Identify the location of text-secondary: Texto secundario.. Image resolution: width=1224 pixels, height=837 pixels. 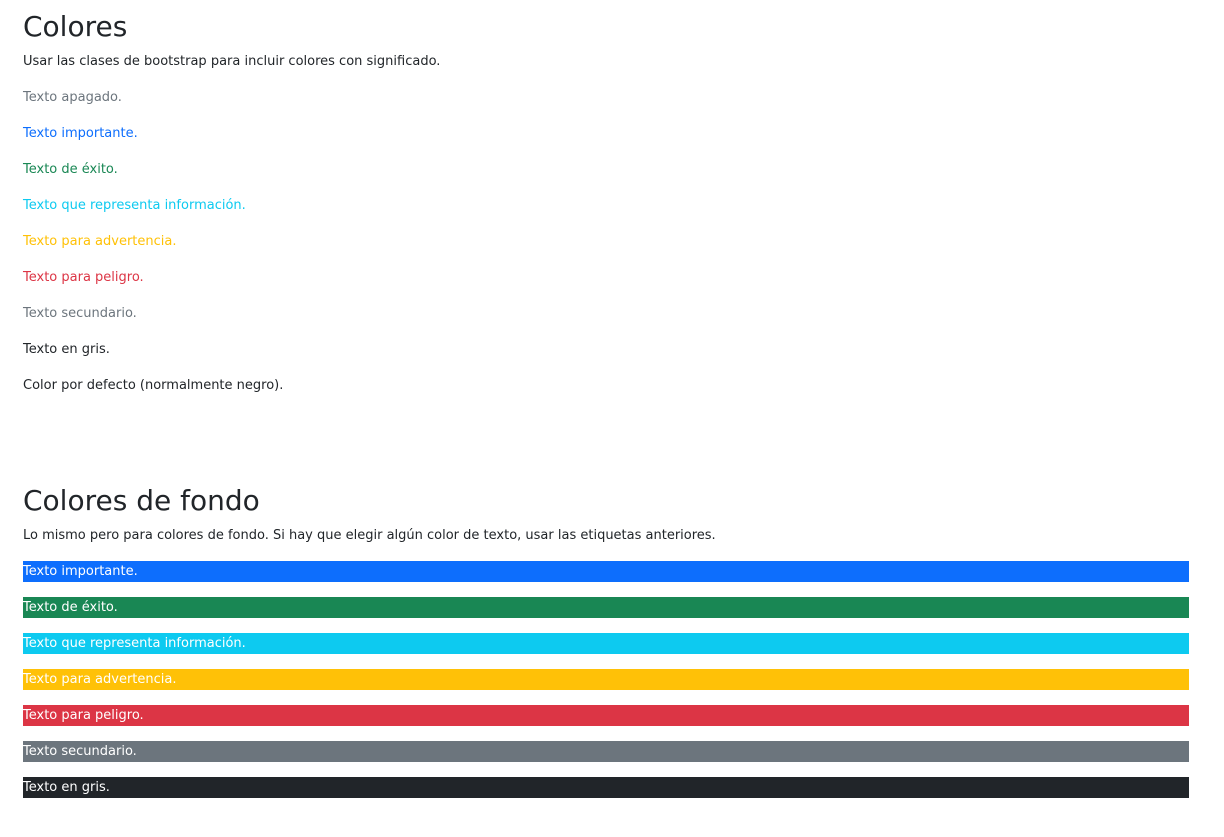
(80, 313).